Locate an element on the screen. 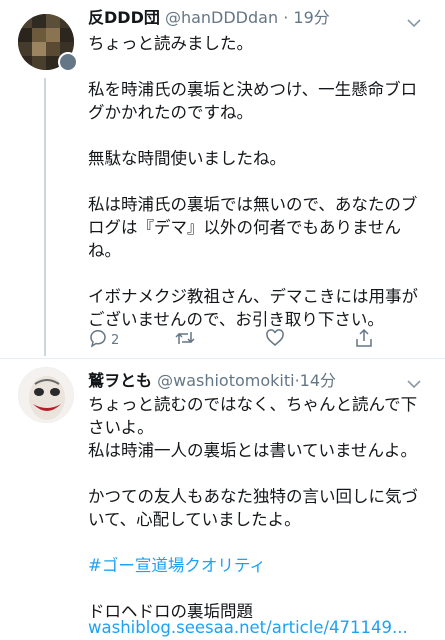 This screenshot has height=640, width=445. tweet-text-line: ございませんので、お引き取り下さい。 is located at coordinates (236, 319).